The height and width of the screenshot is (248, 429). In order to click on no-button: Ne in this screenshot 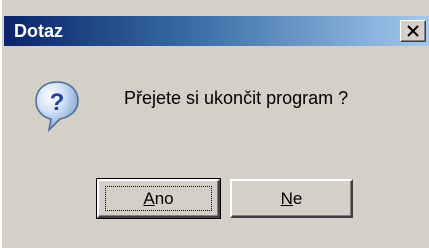, I will do `click(291, 198)`.